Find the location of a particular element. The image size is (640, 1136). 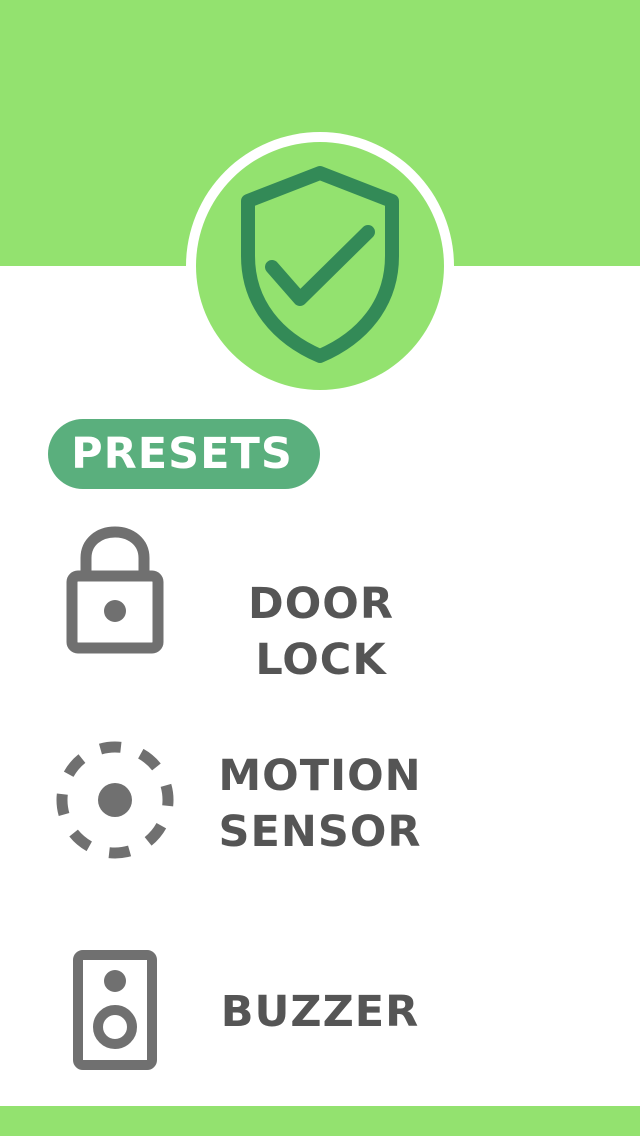

preset-door-lock: DOOR LOCK is located at coordinates (320, 602).